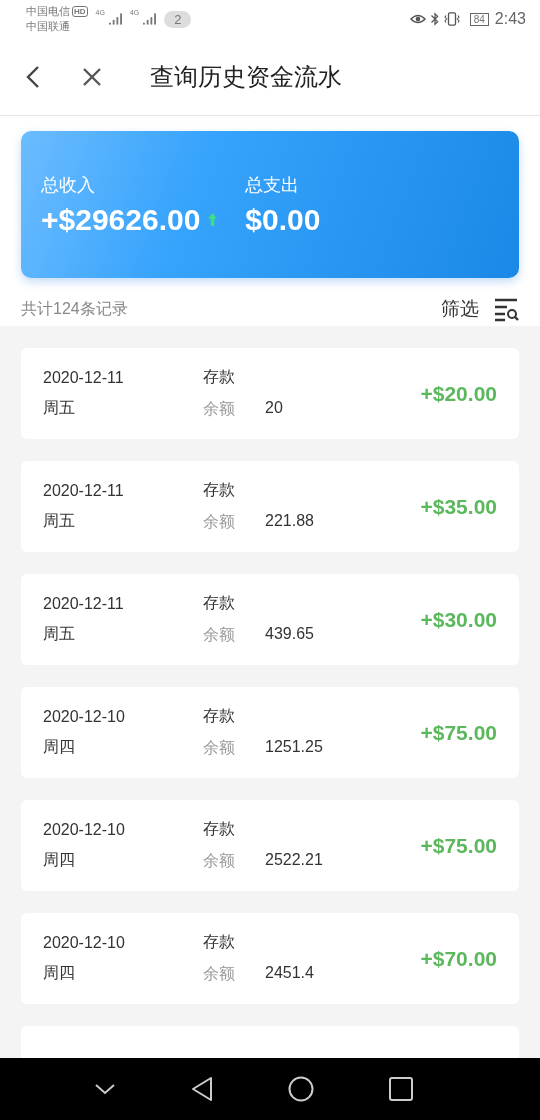 Image resolution: width=540 pixels, height=1120 pixels. What do you see at coordinates (283, 219) in the screenshot?
I see `expense-value: $0.00` at bounding box center [283, 219].